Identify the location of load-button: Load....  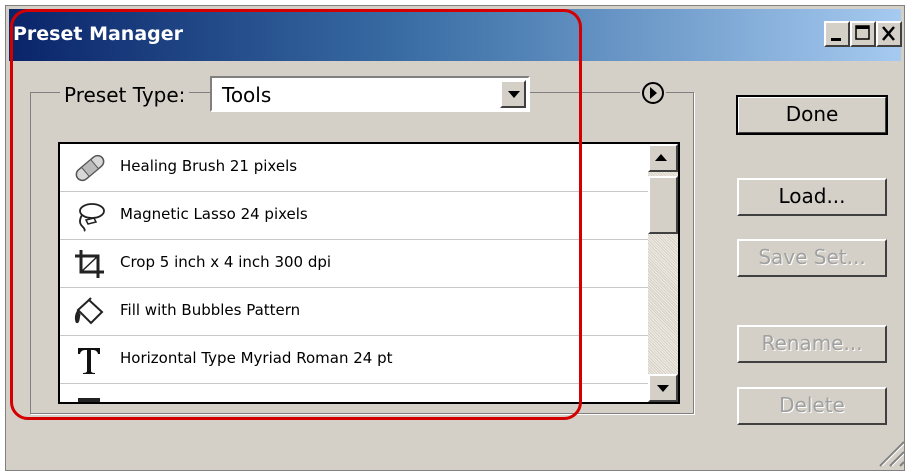
(812, 197).